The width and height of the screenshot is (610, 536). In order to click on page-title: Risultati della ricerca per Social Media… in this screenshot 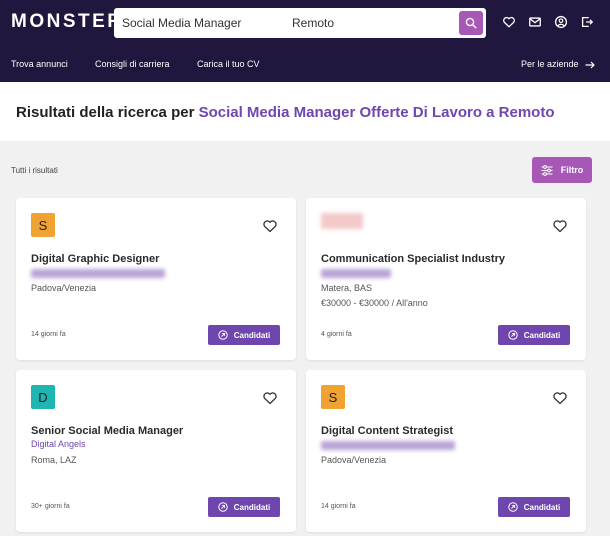, I will do `click(285, 112)`.